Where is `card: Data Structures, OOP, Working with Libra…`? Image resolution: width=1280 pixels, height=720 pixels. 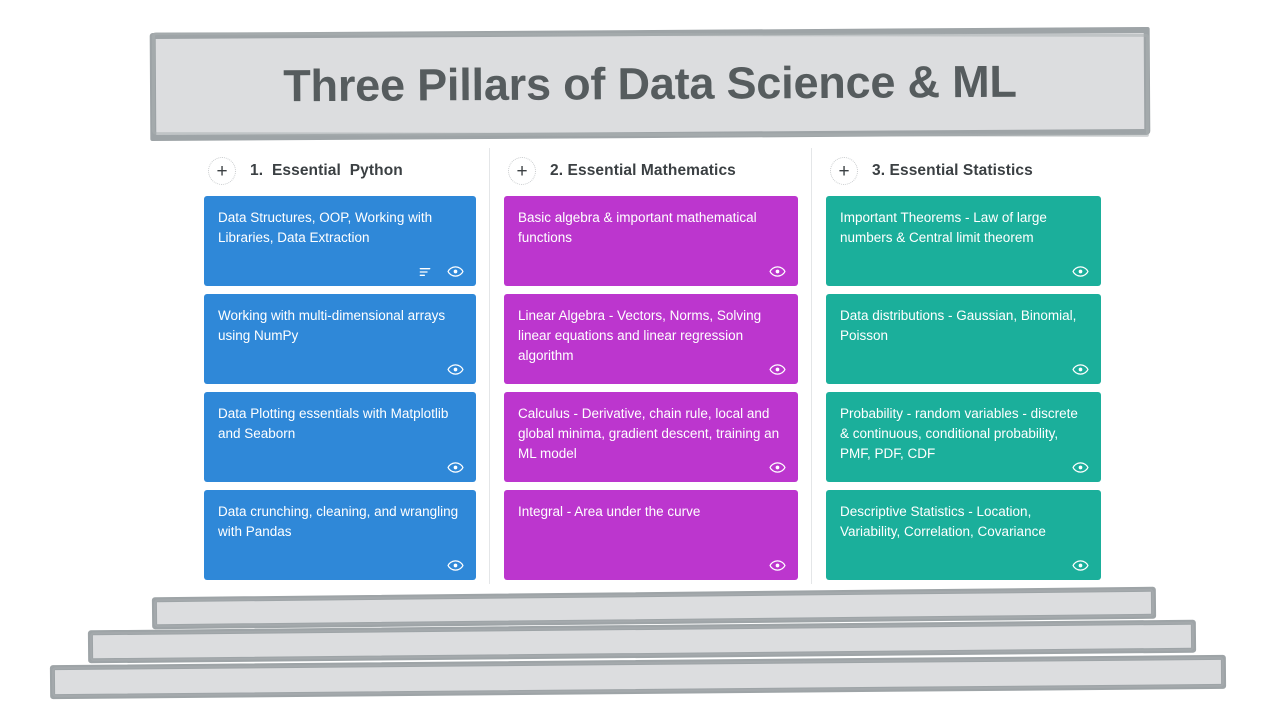 card: Data Structures, OOP, Working with Libra… is located at coordinates (340, 241).